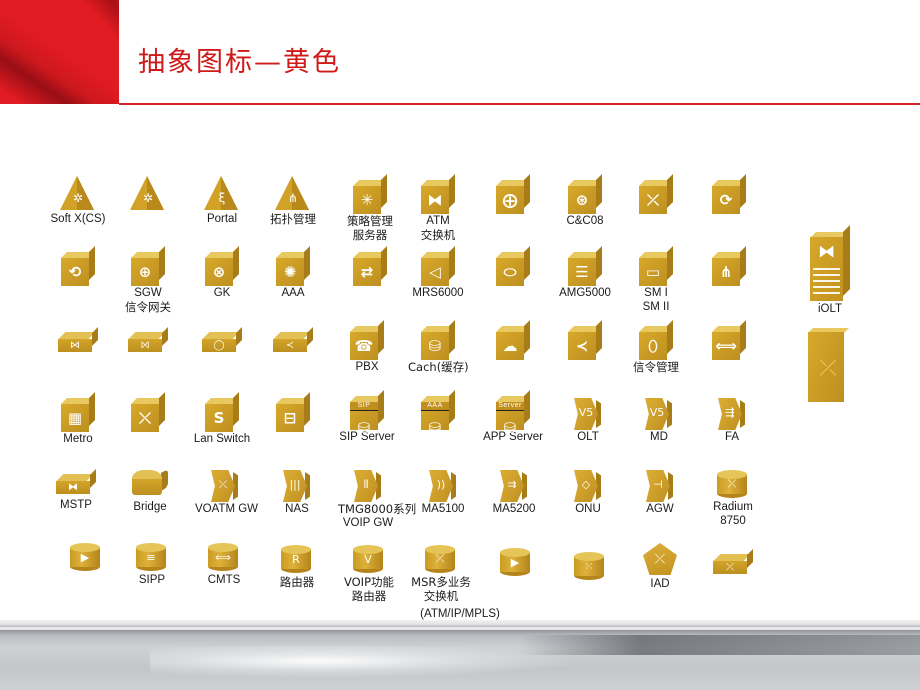 Image resolution: width=920 pixels, height=690 pixels. What do you see at coordinates (732, 421) in the screenshot?
I see `icon-item-fa: ⇶ FA` at bounding box center [732, 421].